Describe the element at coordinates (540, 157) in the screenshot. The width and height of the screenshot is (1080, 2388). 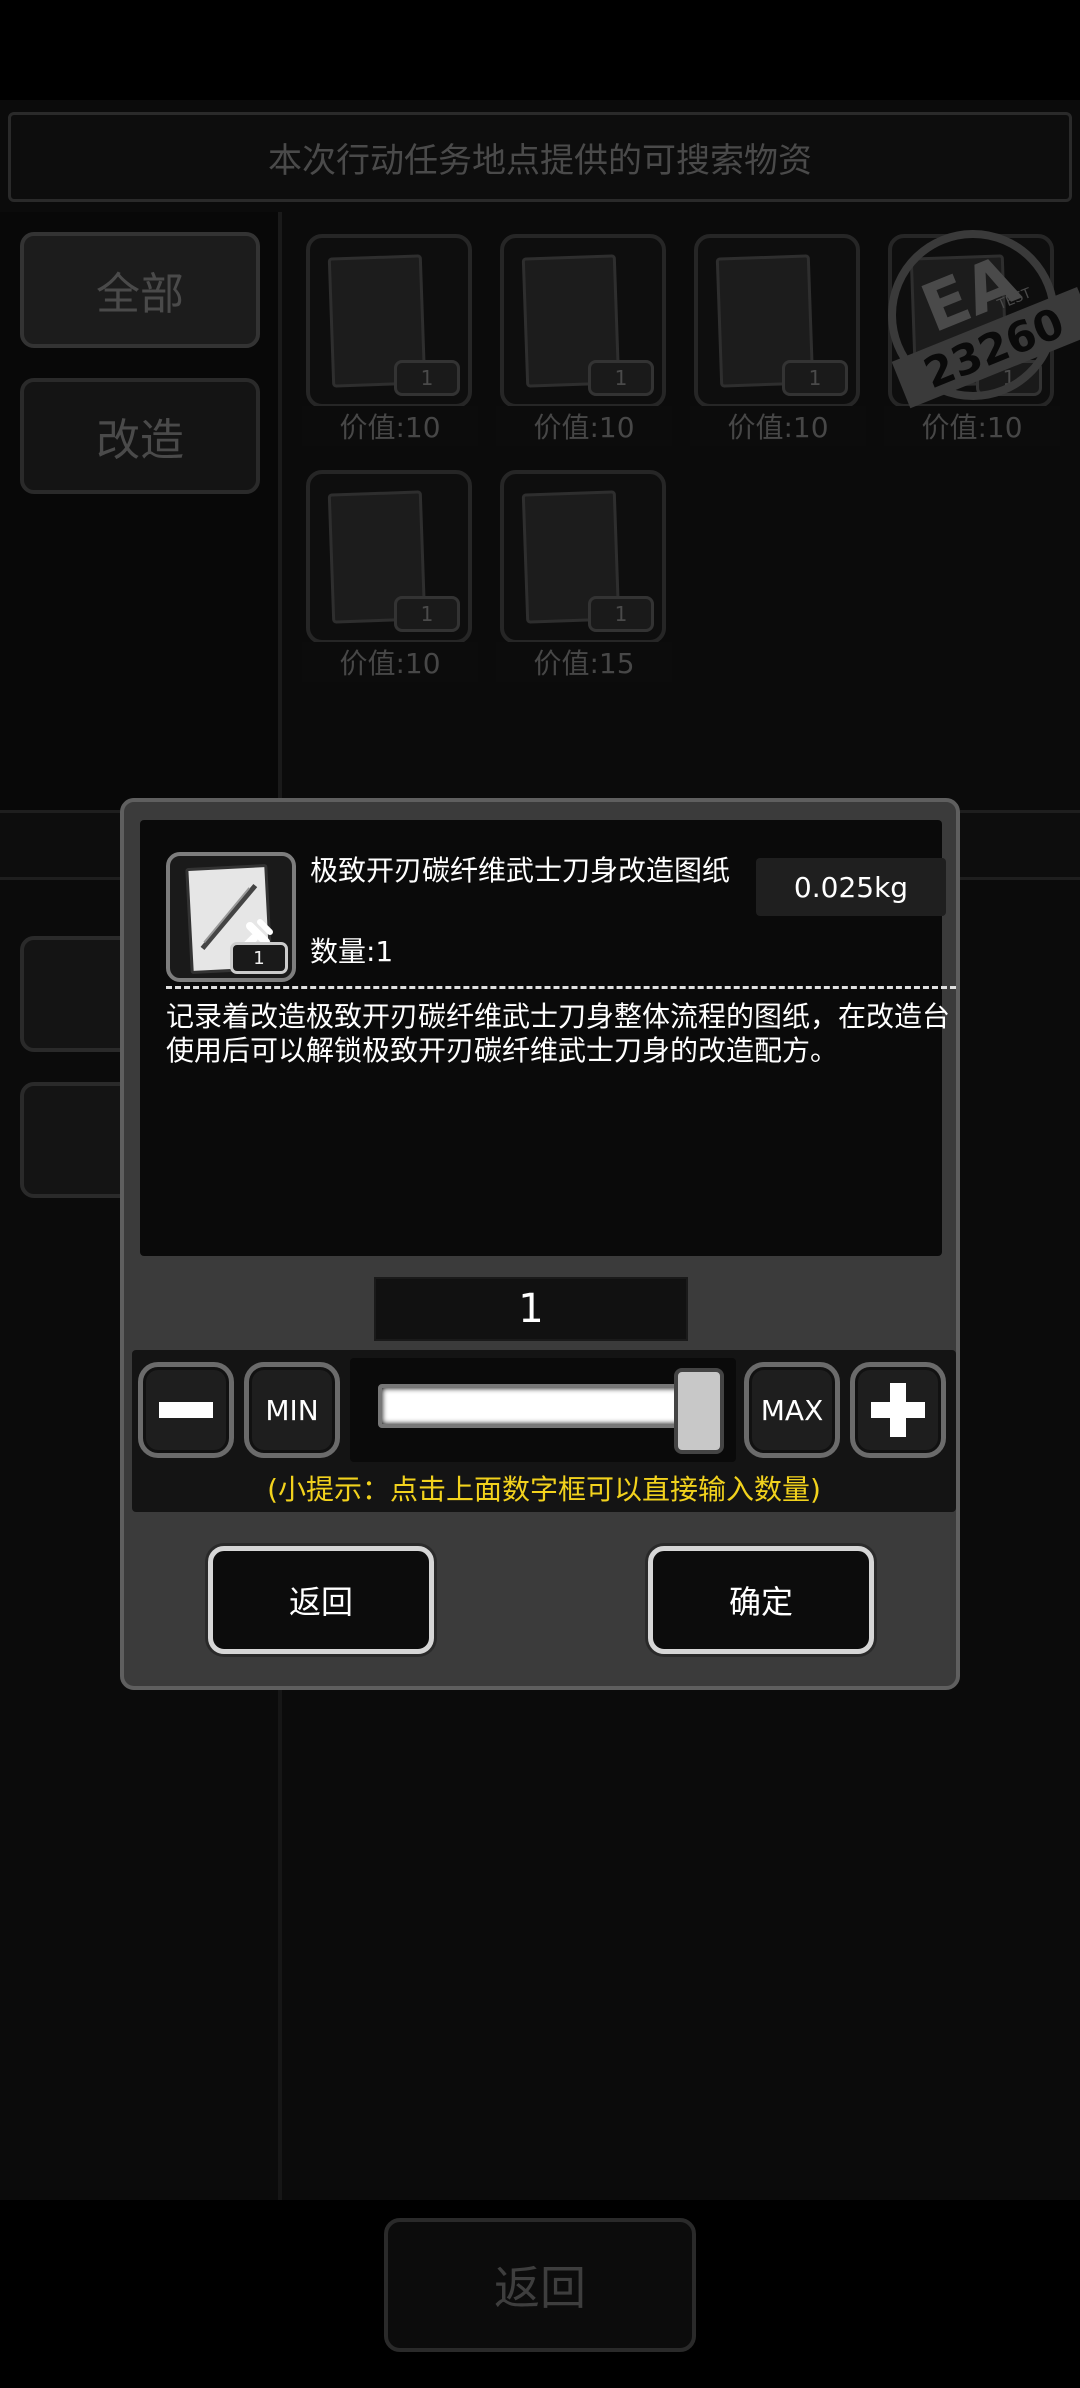
I see `supplies-title: 本次行动任务地点提供的可搜索物资` at that location.